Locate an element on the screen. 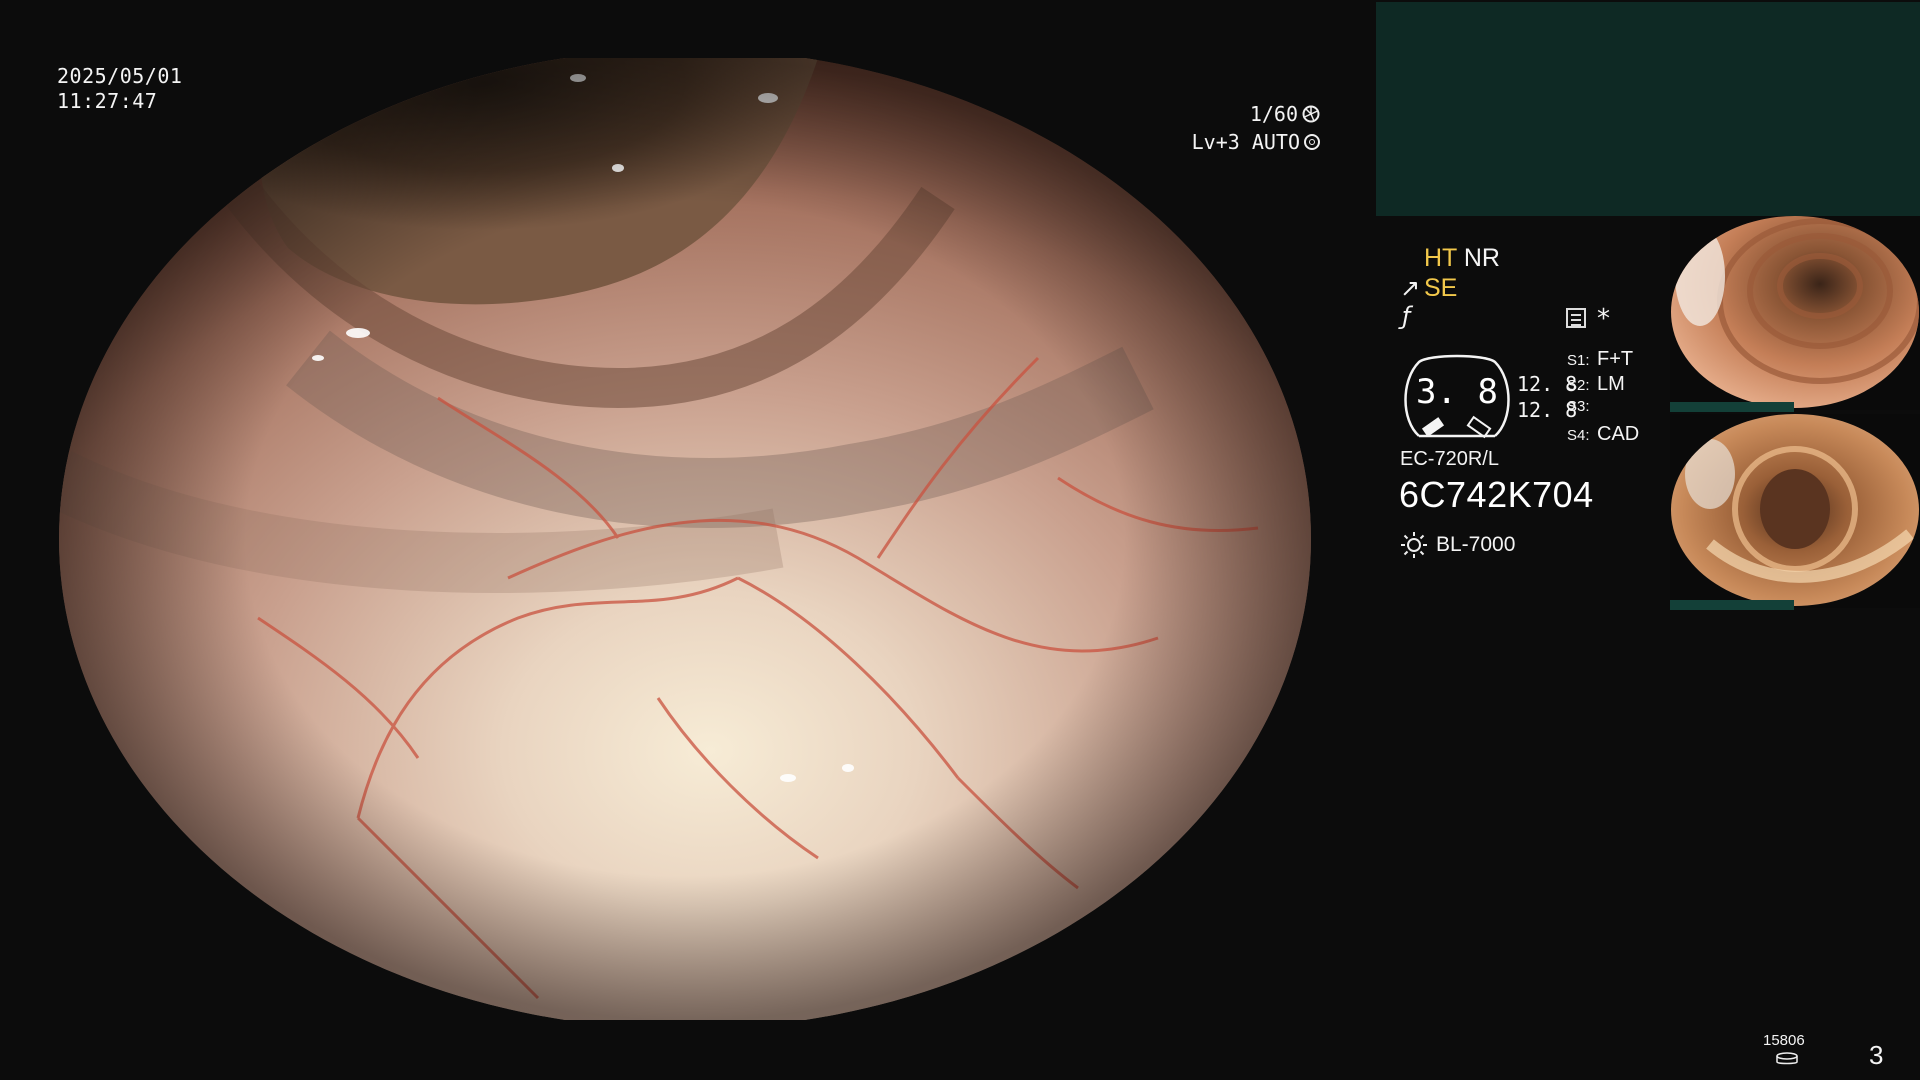 Image resolution: width=1920 pixels, height=1080 pixels. nr-indicator: NR is located at coordinates (1481, 258).